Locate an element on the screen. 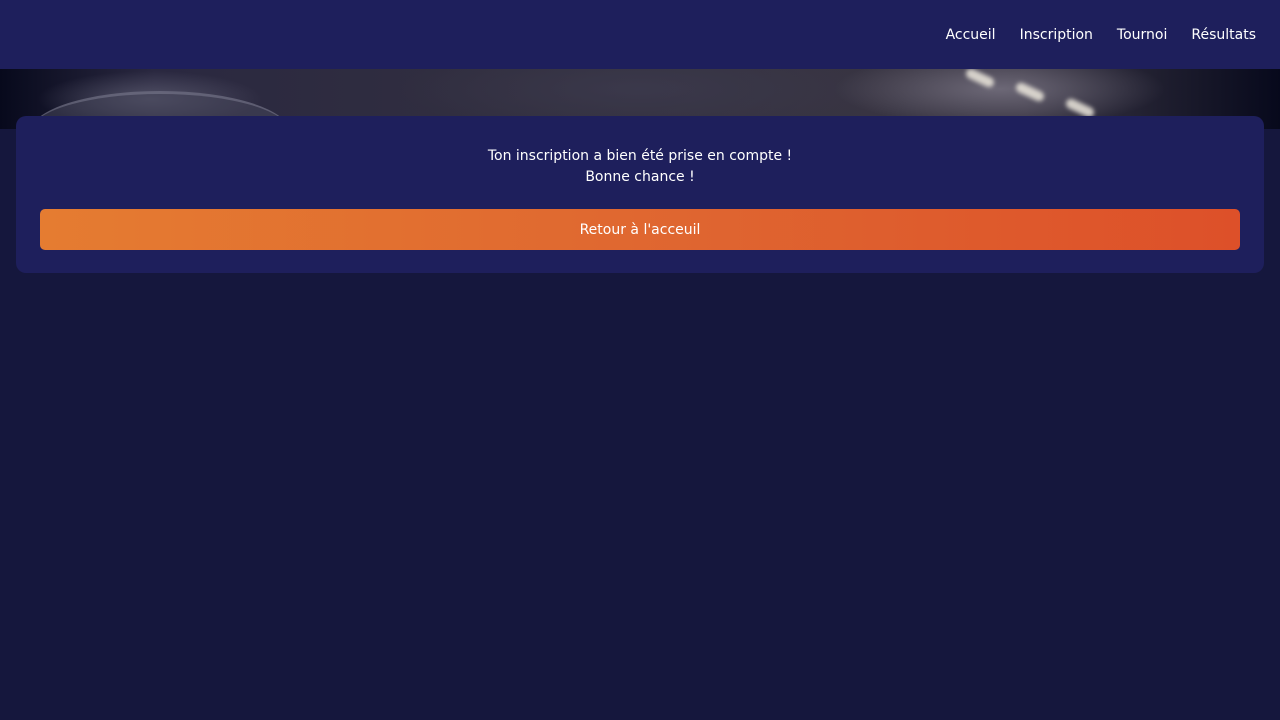 This screenshot has width=1280, height=720. nav-link-inscription: Inscription is located at coordinates (1056, 35).